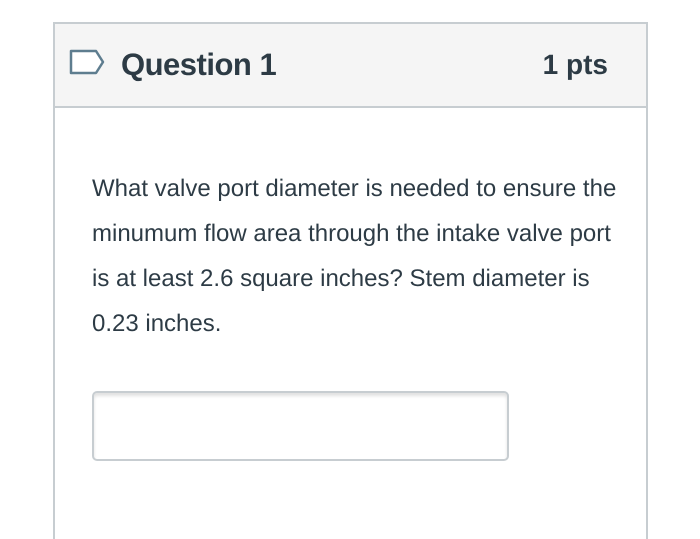  What do you see at coordinates (300, 426) in the screenshot?
I see `answer-field` at bounding box center [300, 426].